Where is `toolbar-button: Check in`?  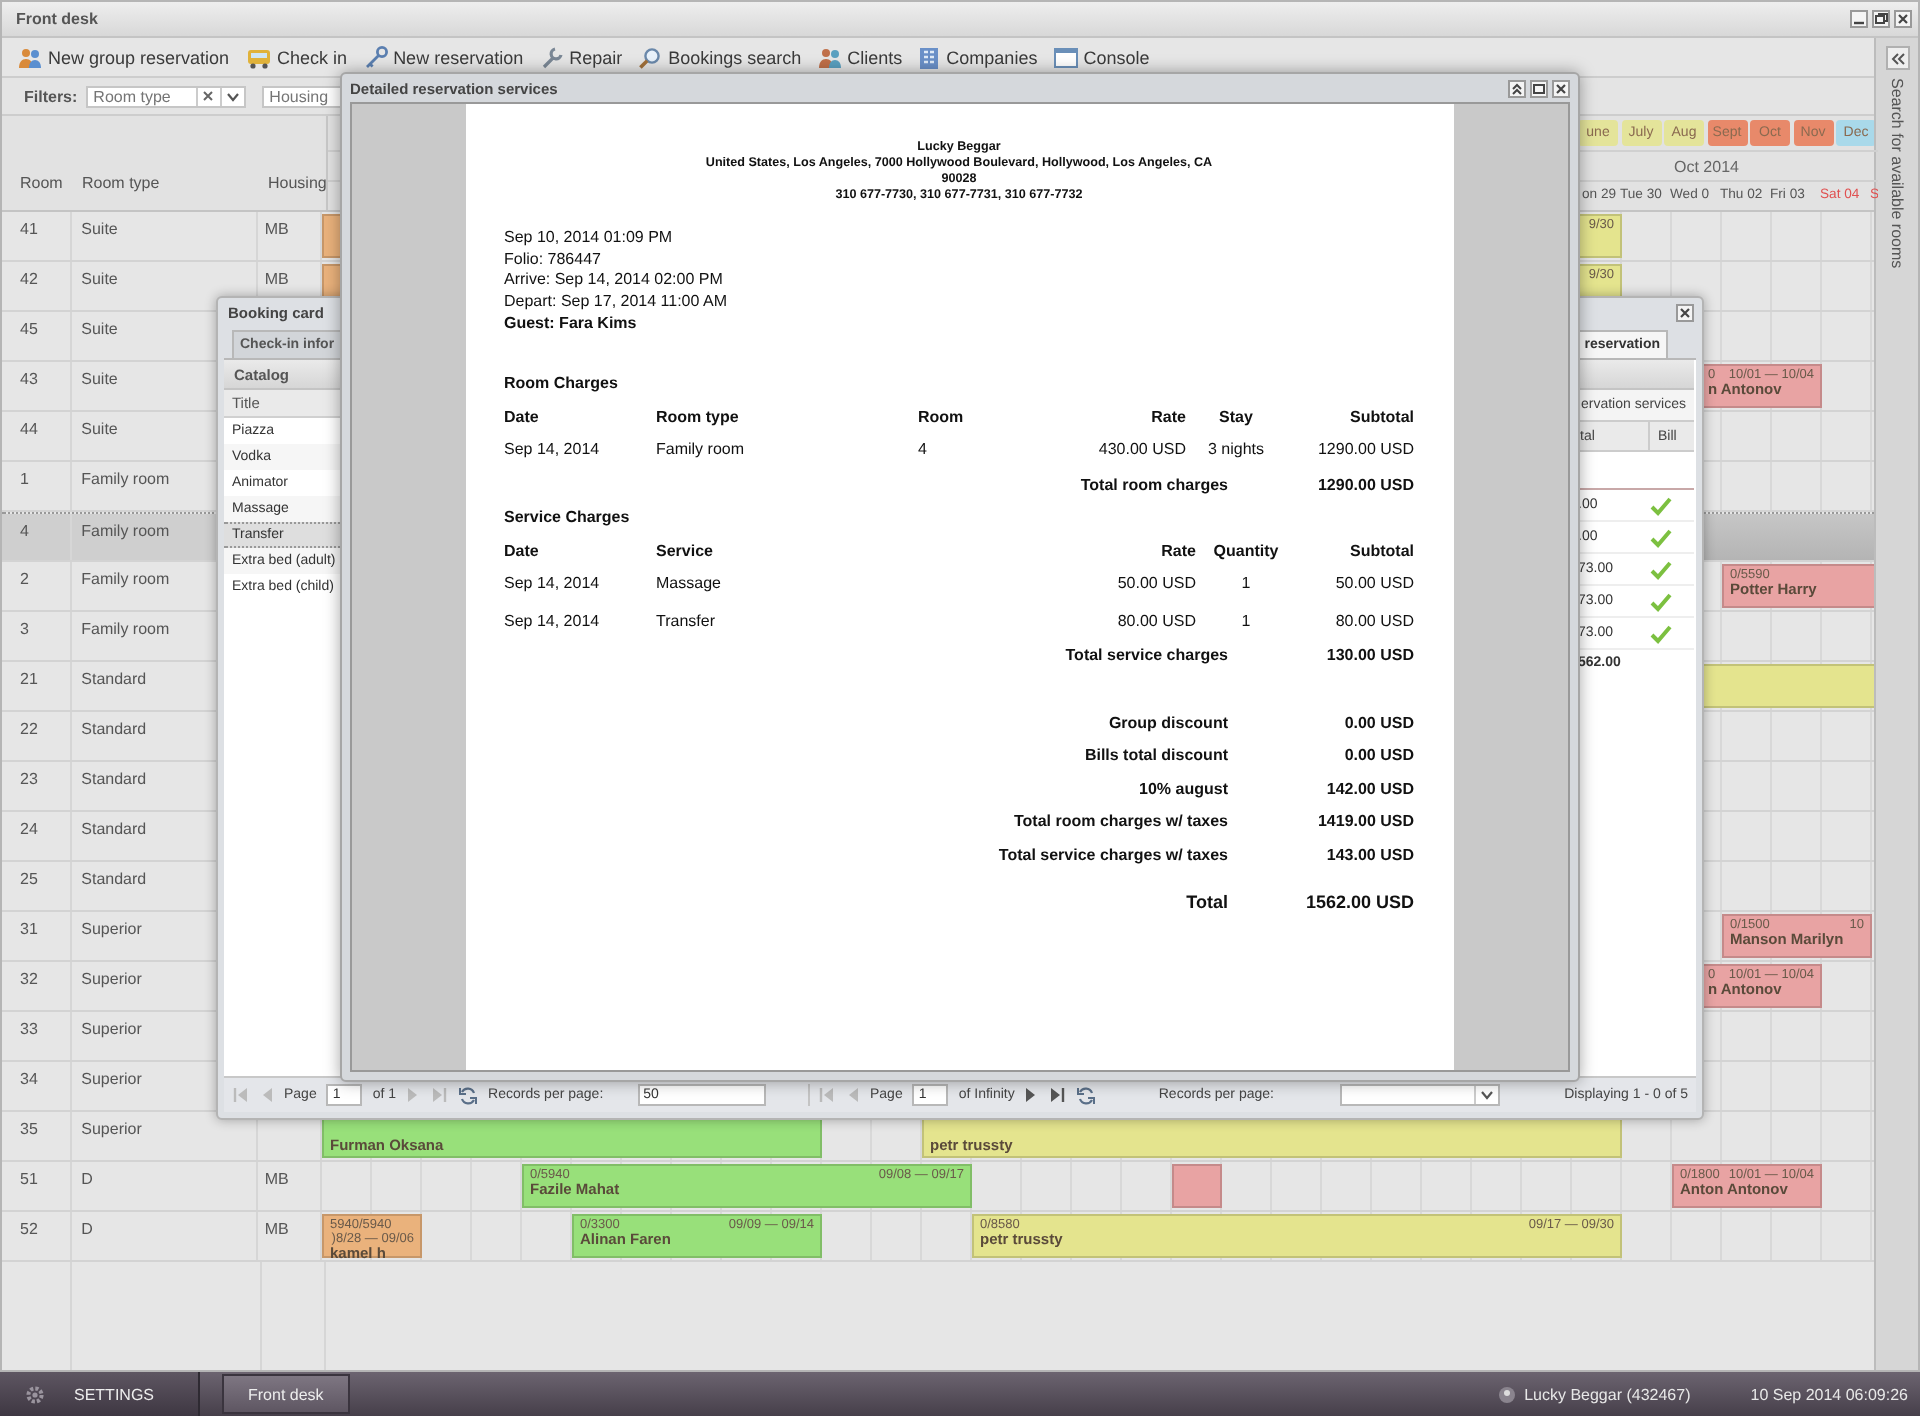
toolbar-button: Check in is located at coordinates (296, 57).